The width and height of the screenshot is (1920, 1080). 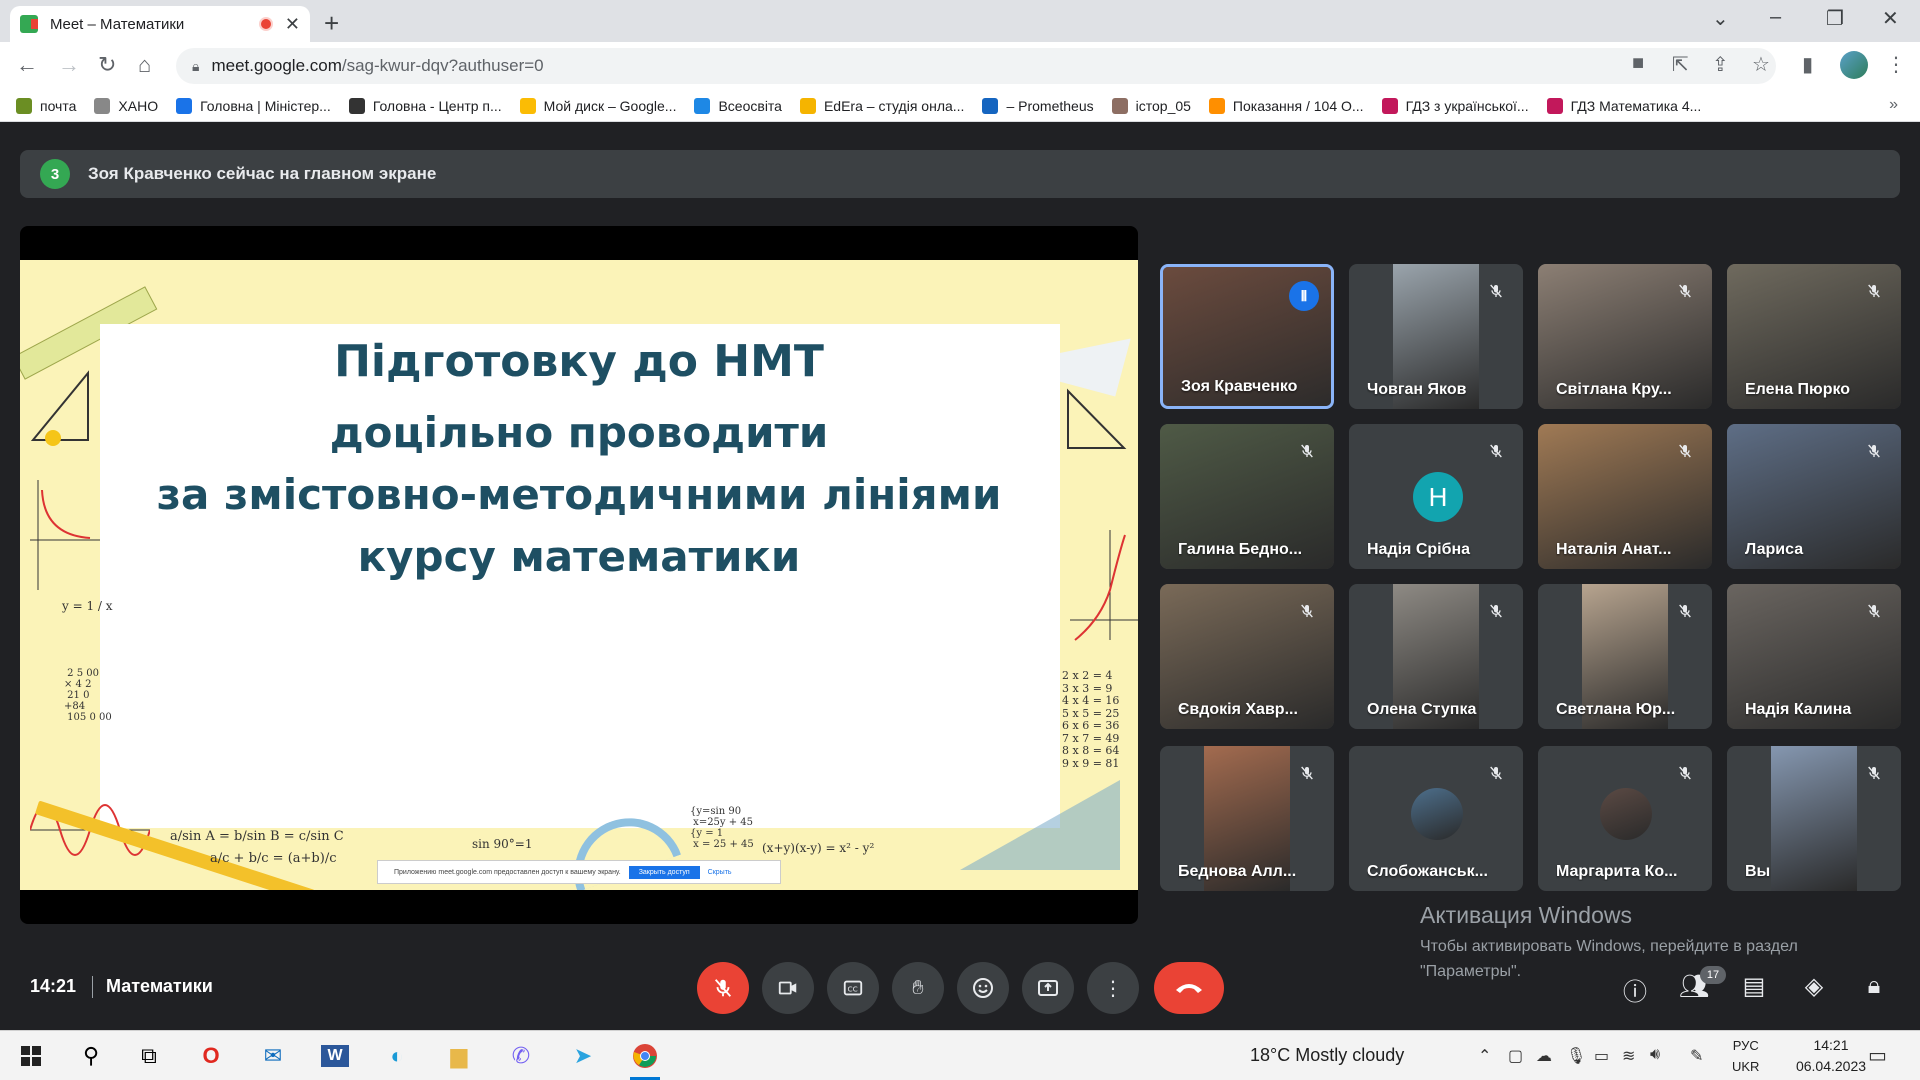 What do you see at coordinates (1814, 986) in the screenshot?
I see `activities-icon: ◈` at bounding box center [1814, 986].